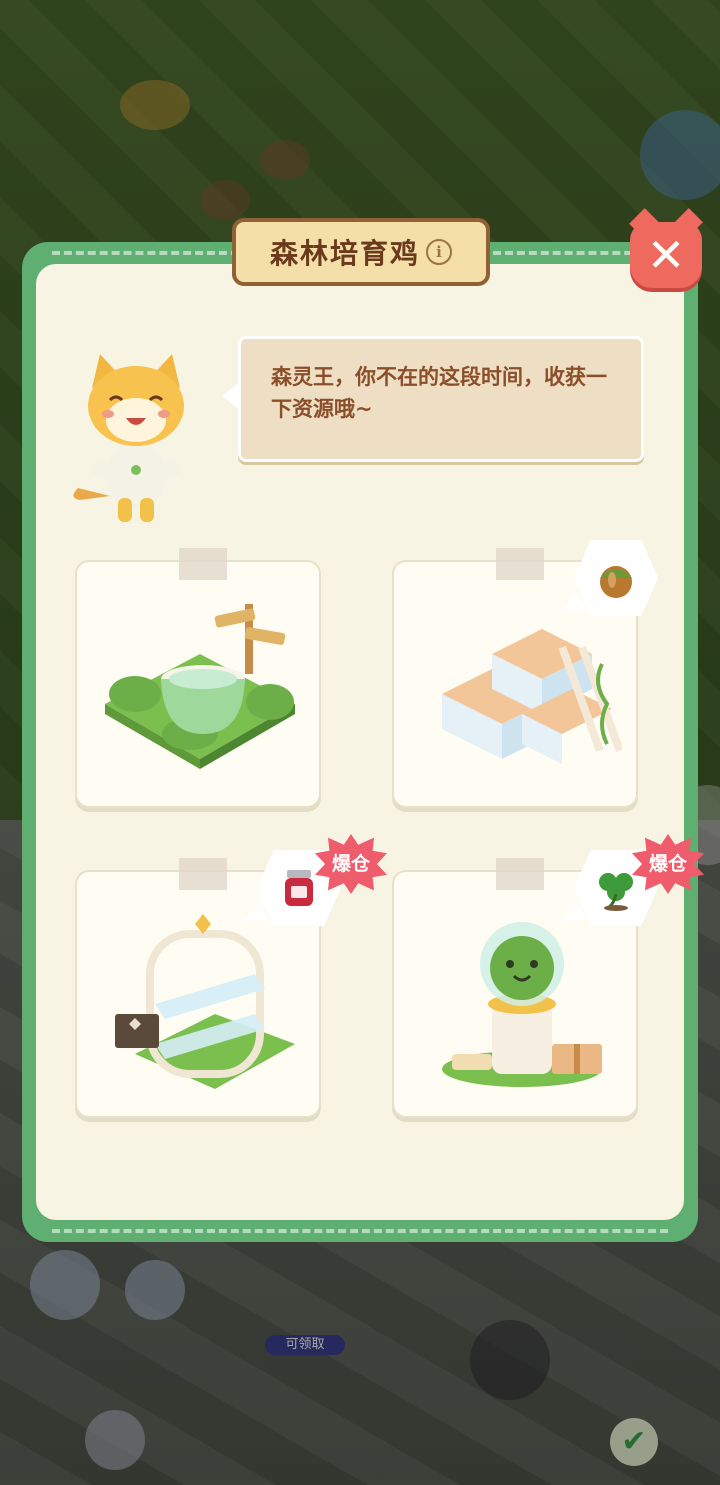 This screenshot has height=1485, width=720. I want to click on speech-bubble: 森灵王，你不在的这段时间，收获一下资源哦~, so click(441, 399).